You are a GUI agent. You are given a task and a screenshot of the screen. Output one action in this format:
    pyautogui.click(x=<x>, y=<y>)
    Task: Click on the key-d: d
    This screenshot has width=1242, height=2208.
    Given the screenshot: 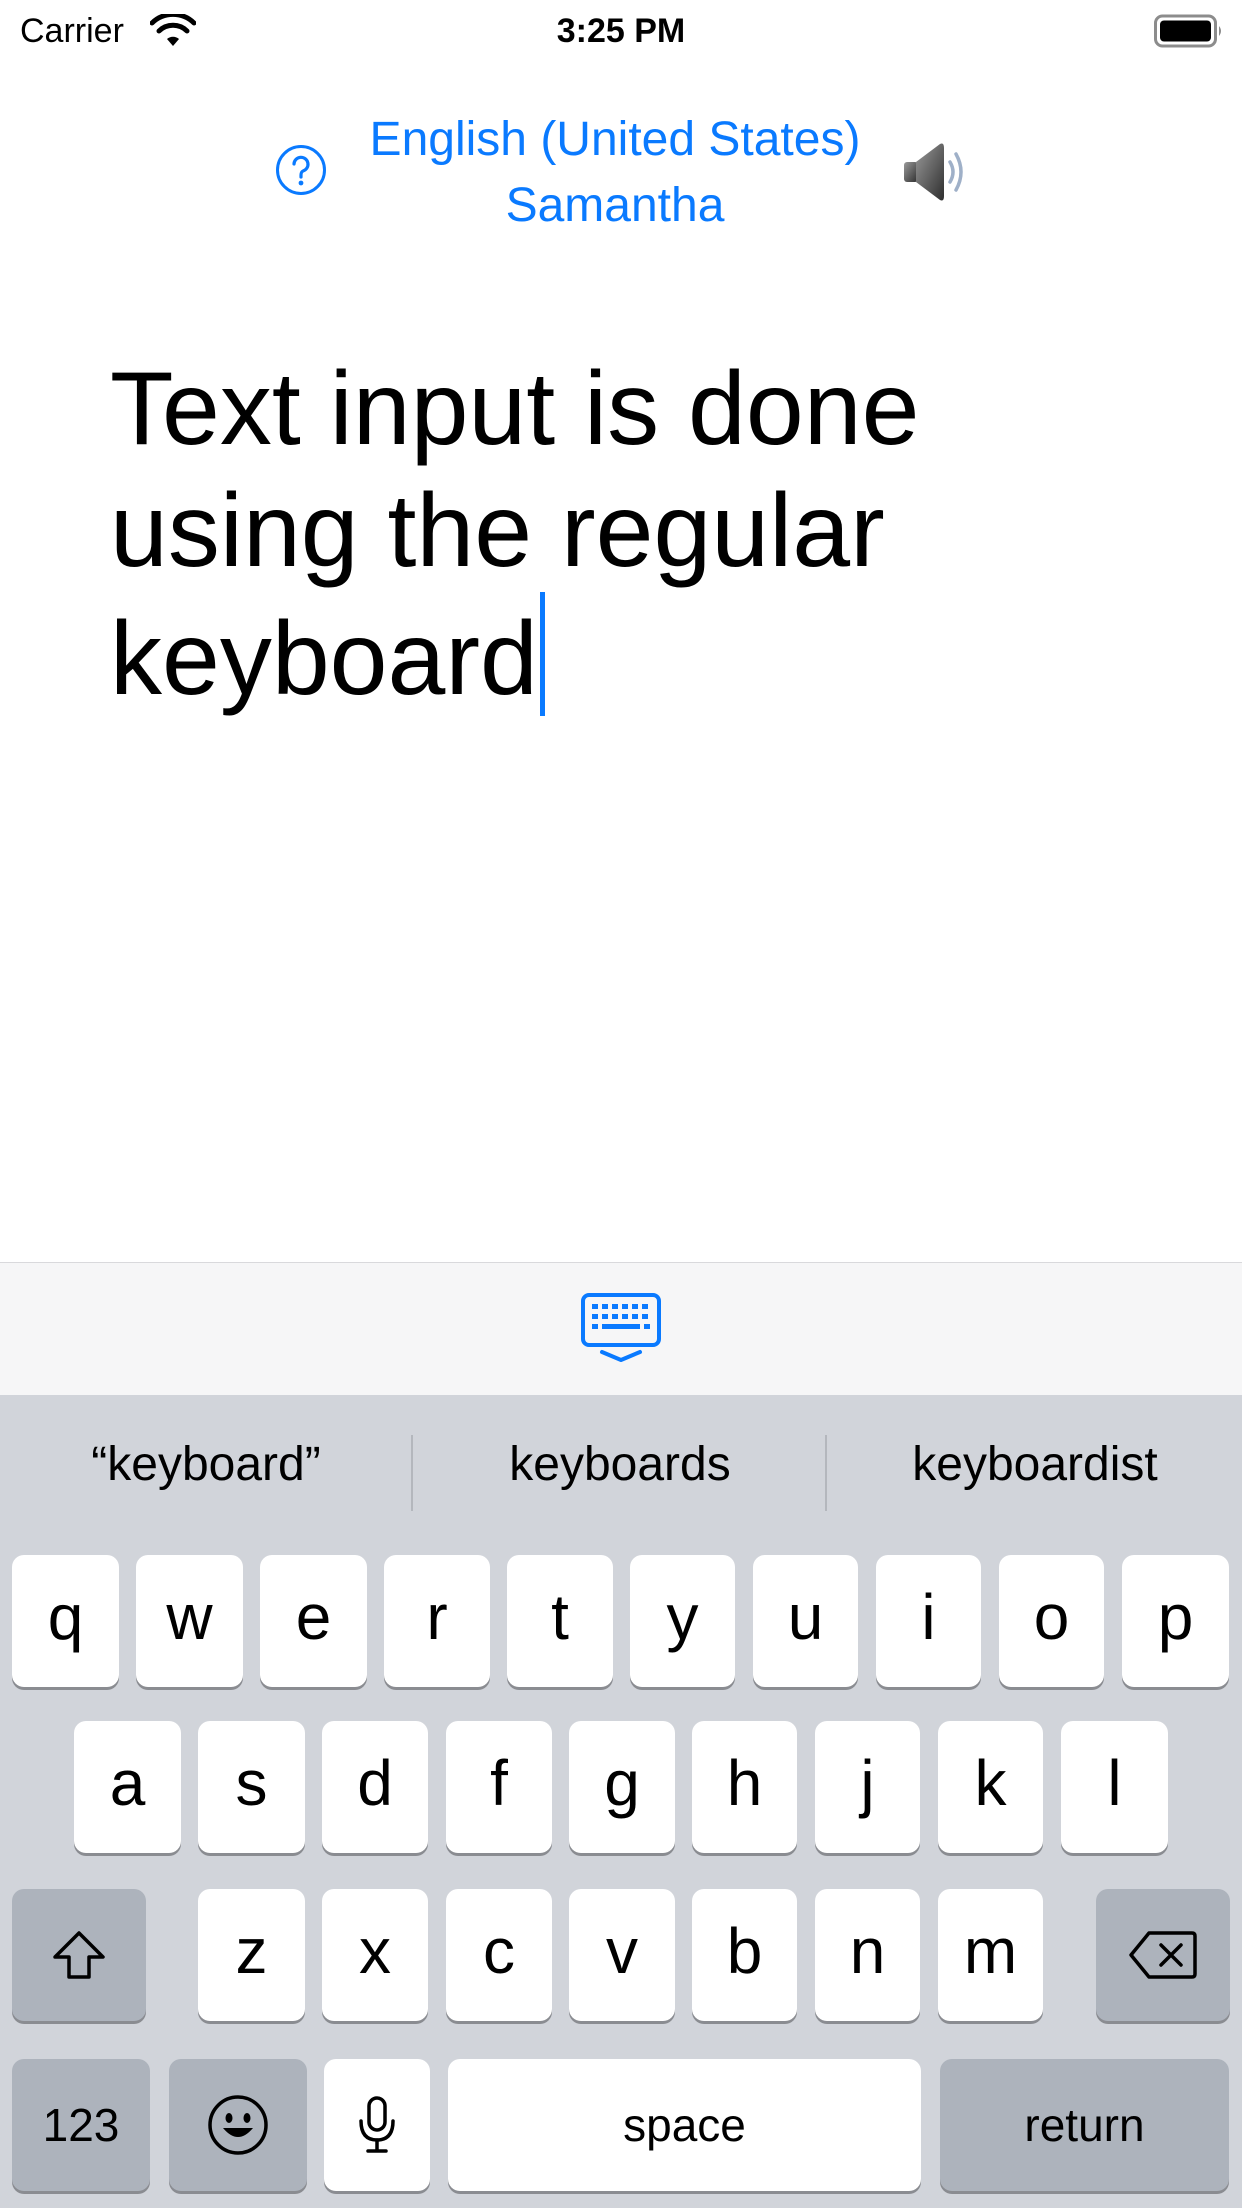 What is the action you would take?
    pyautogui.click(x=375, y=1787)
    